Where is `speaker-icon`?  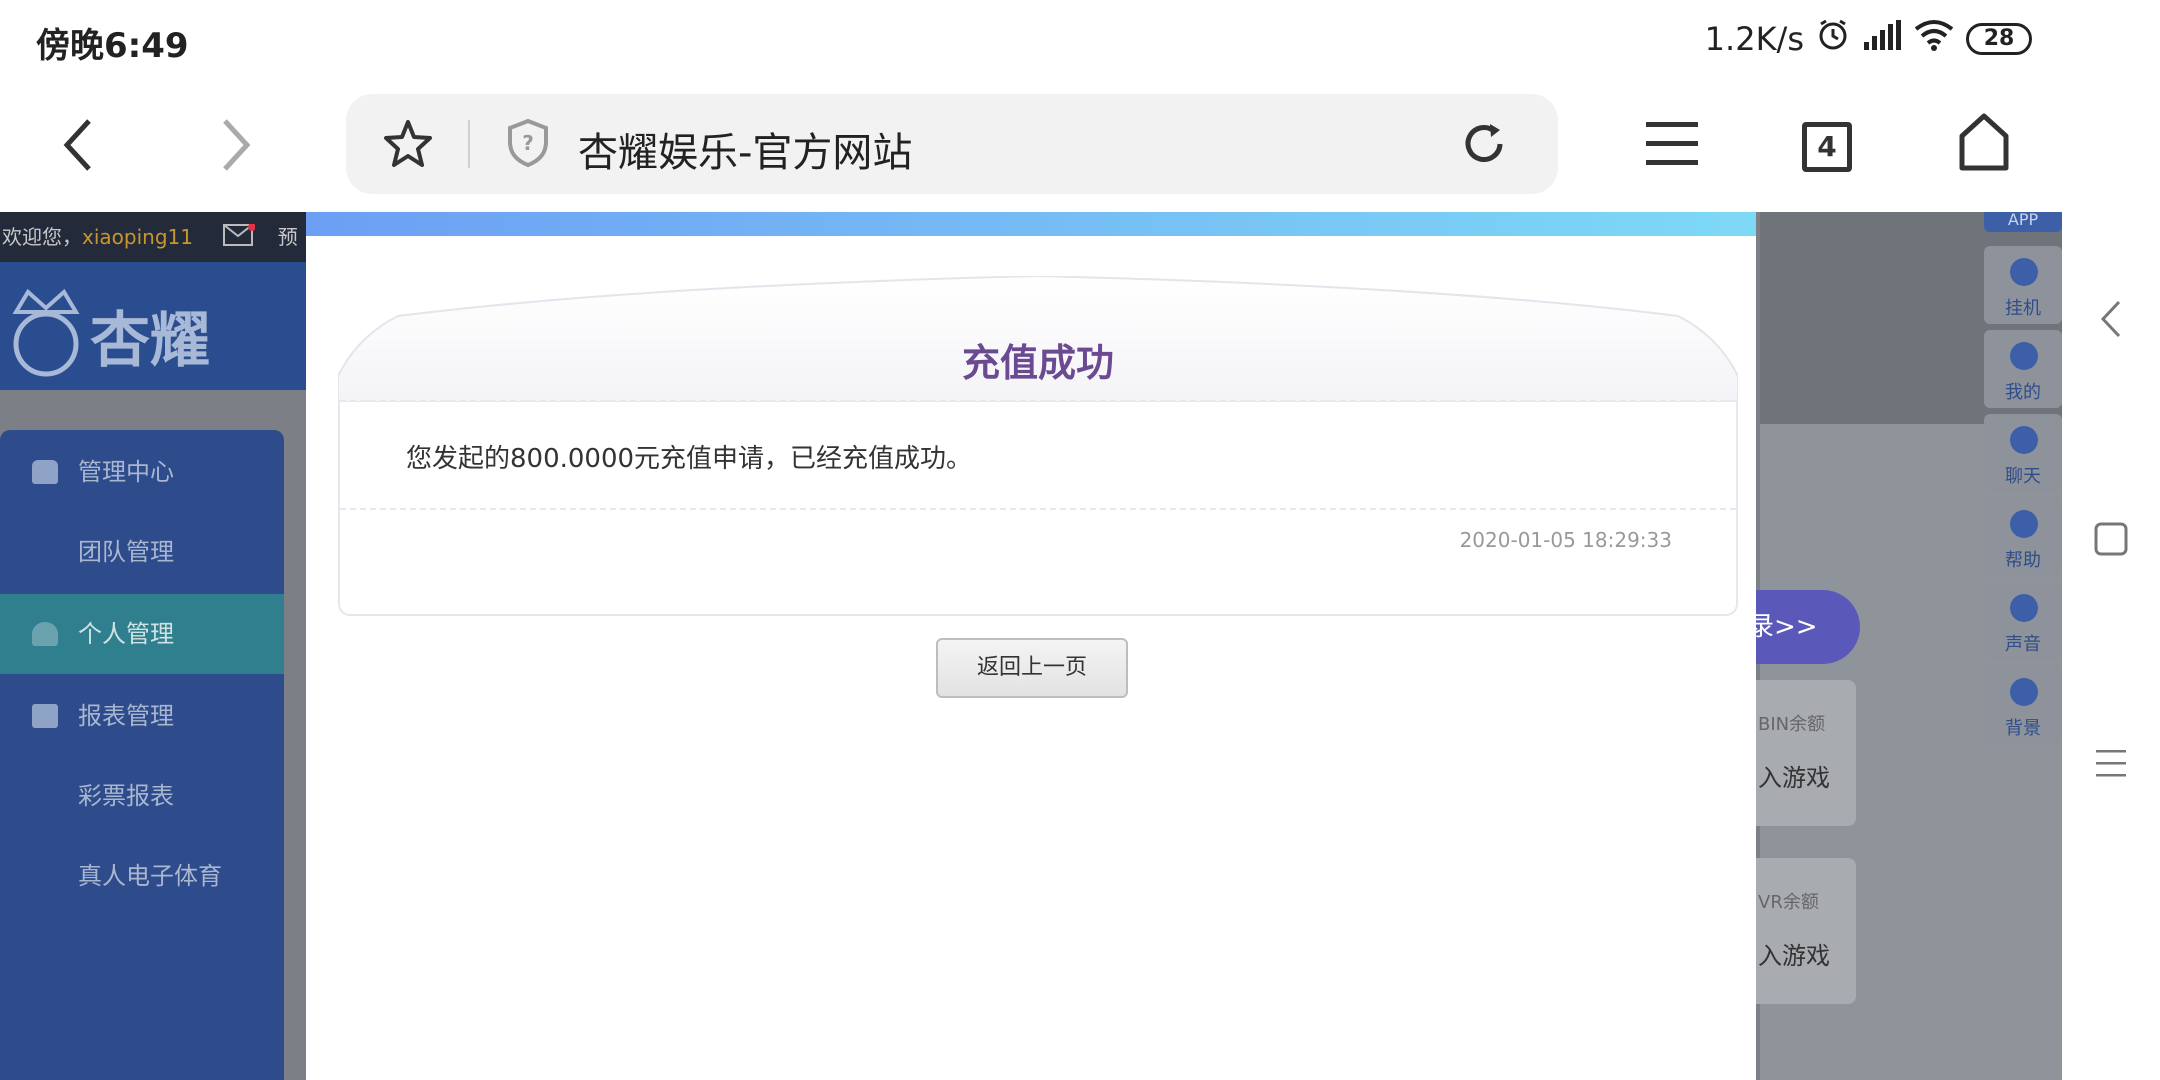
speaker-icon is located at coordinates (2024, 608).